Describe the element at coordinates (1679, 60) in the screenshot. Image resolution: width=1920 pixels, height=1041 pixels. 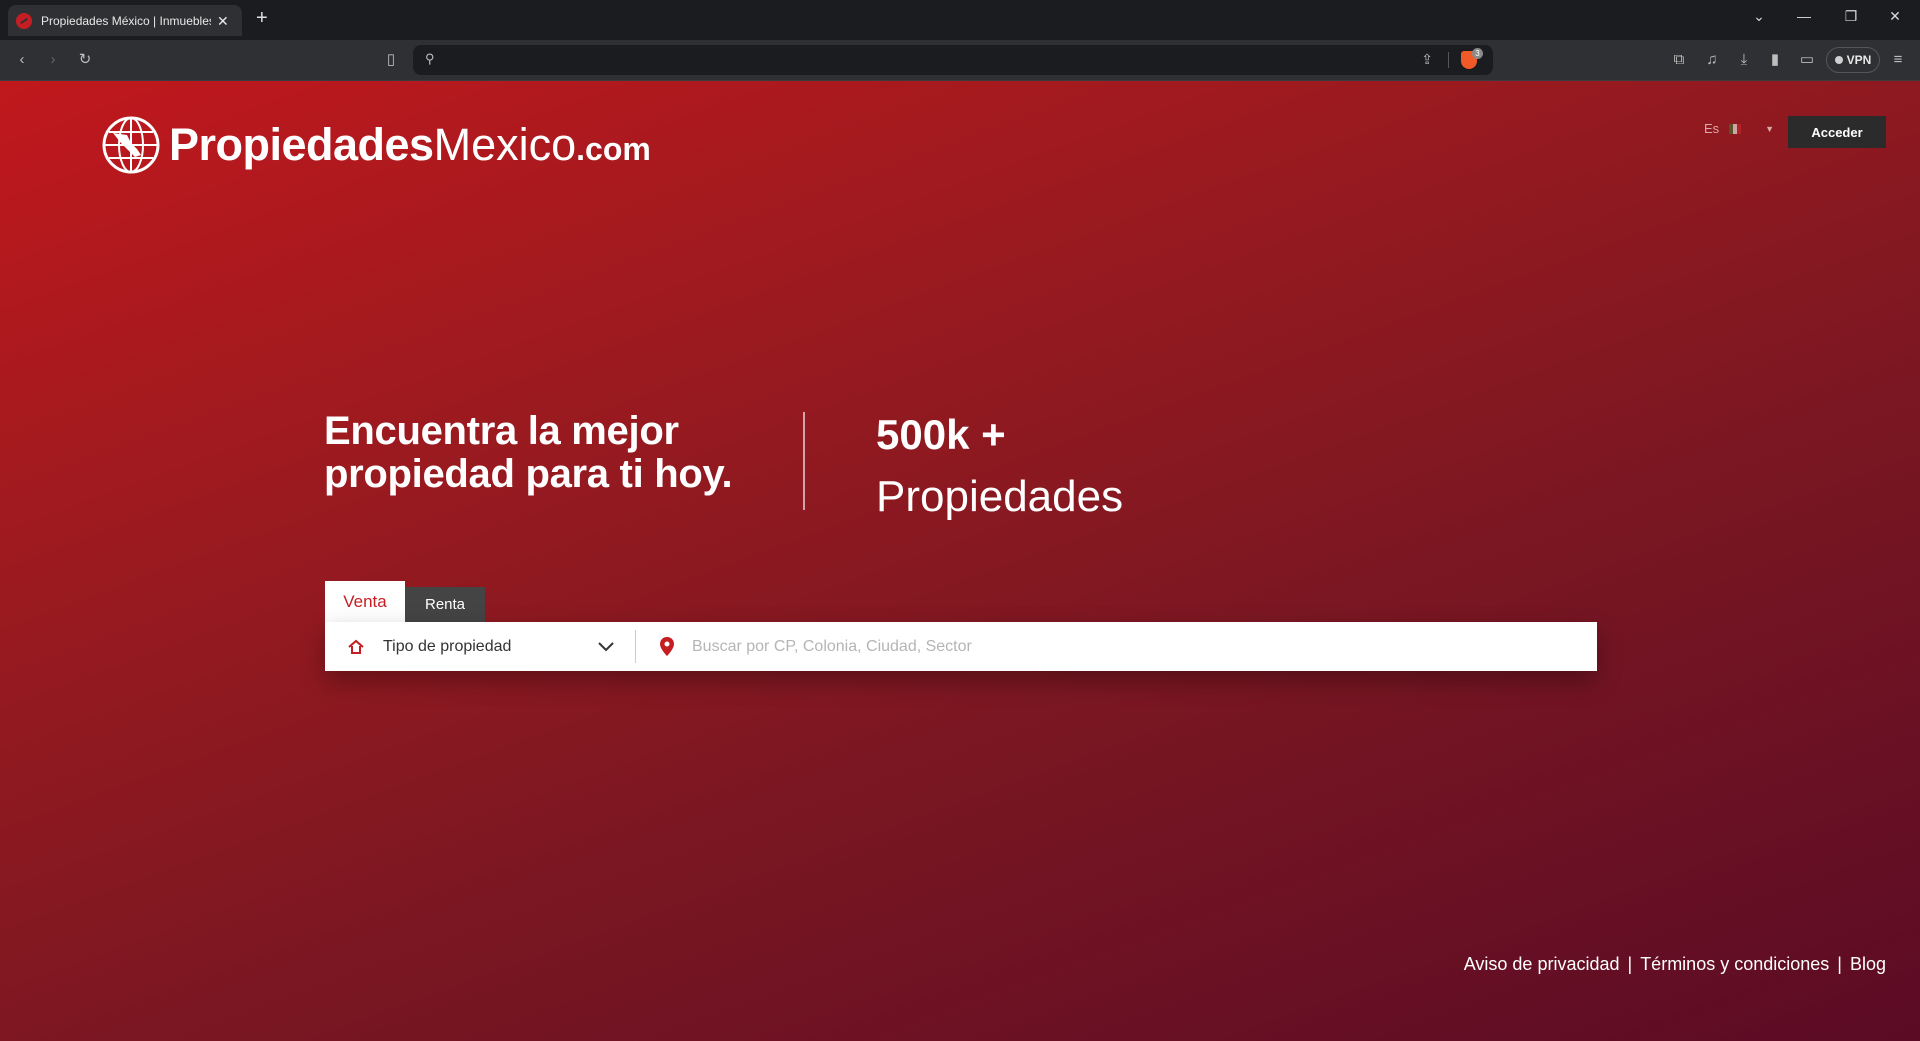
I see `extensions-icon: ⧉` at that location.